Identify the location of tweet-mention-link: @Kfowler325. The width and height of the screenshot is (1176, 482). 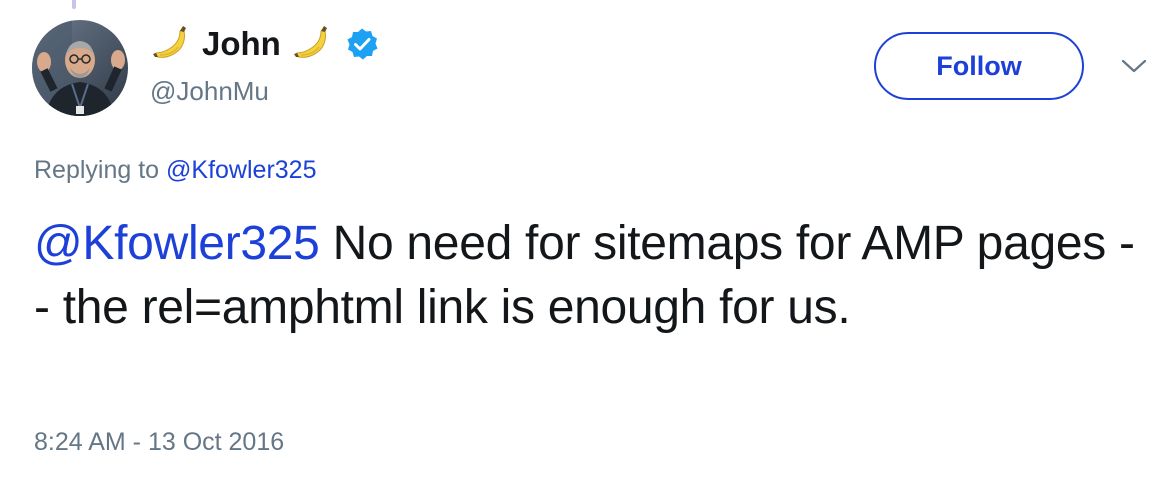
(177, 243).